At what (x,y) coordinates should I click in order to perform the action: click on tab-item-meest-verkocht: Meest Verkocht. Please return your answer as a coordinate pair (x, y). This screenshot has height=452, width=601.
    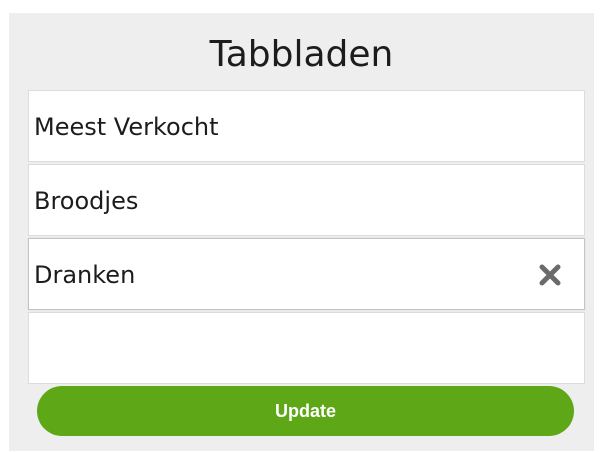
    Looking at the image, I should click on (306, 126).